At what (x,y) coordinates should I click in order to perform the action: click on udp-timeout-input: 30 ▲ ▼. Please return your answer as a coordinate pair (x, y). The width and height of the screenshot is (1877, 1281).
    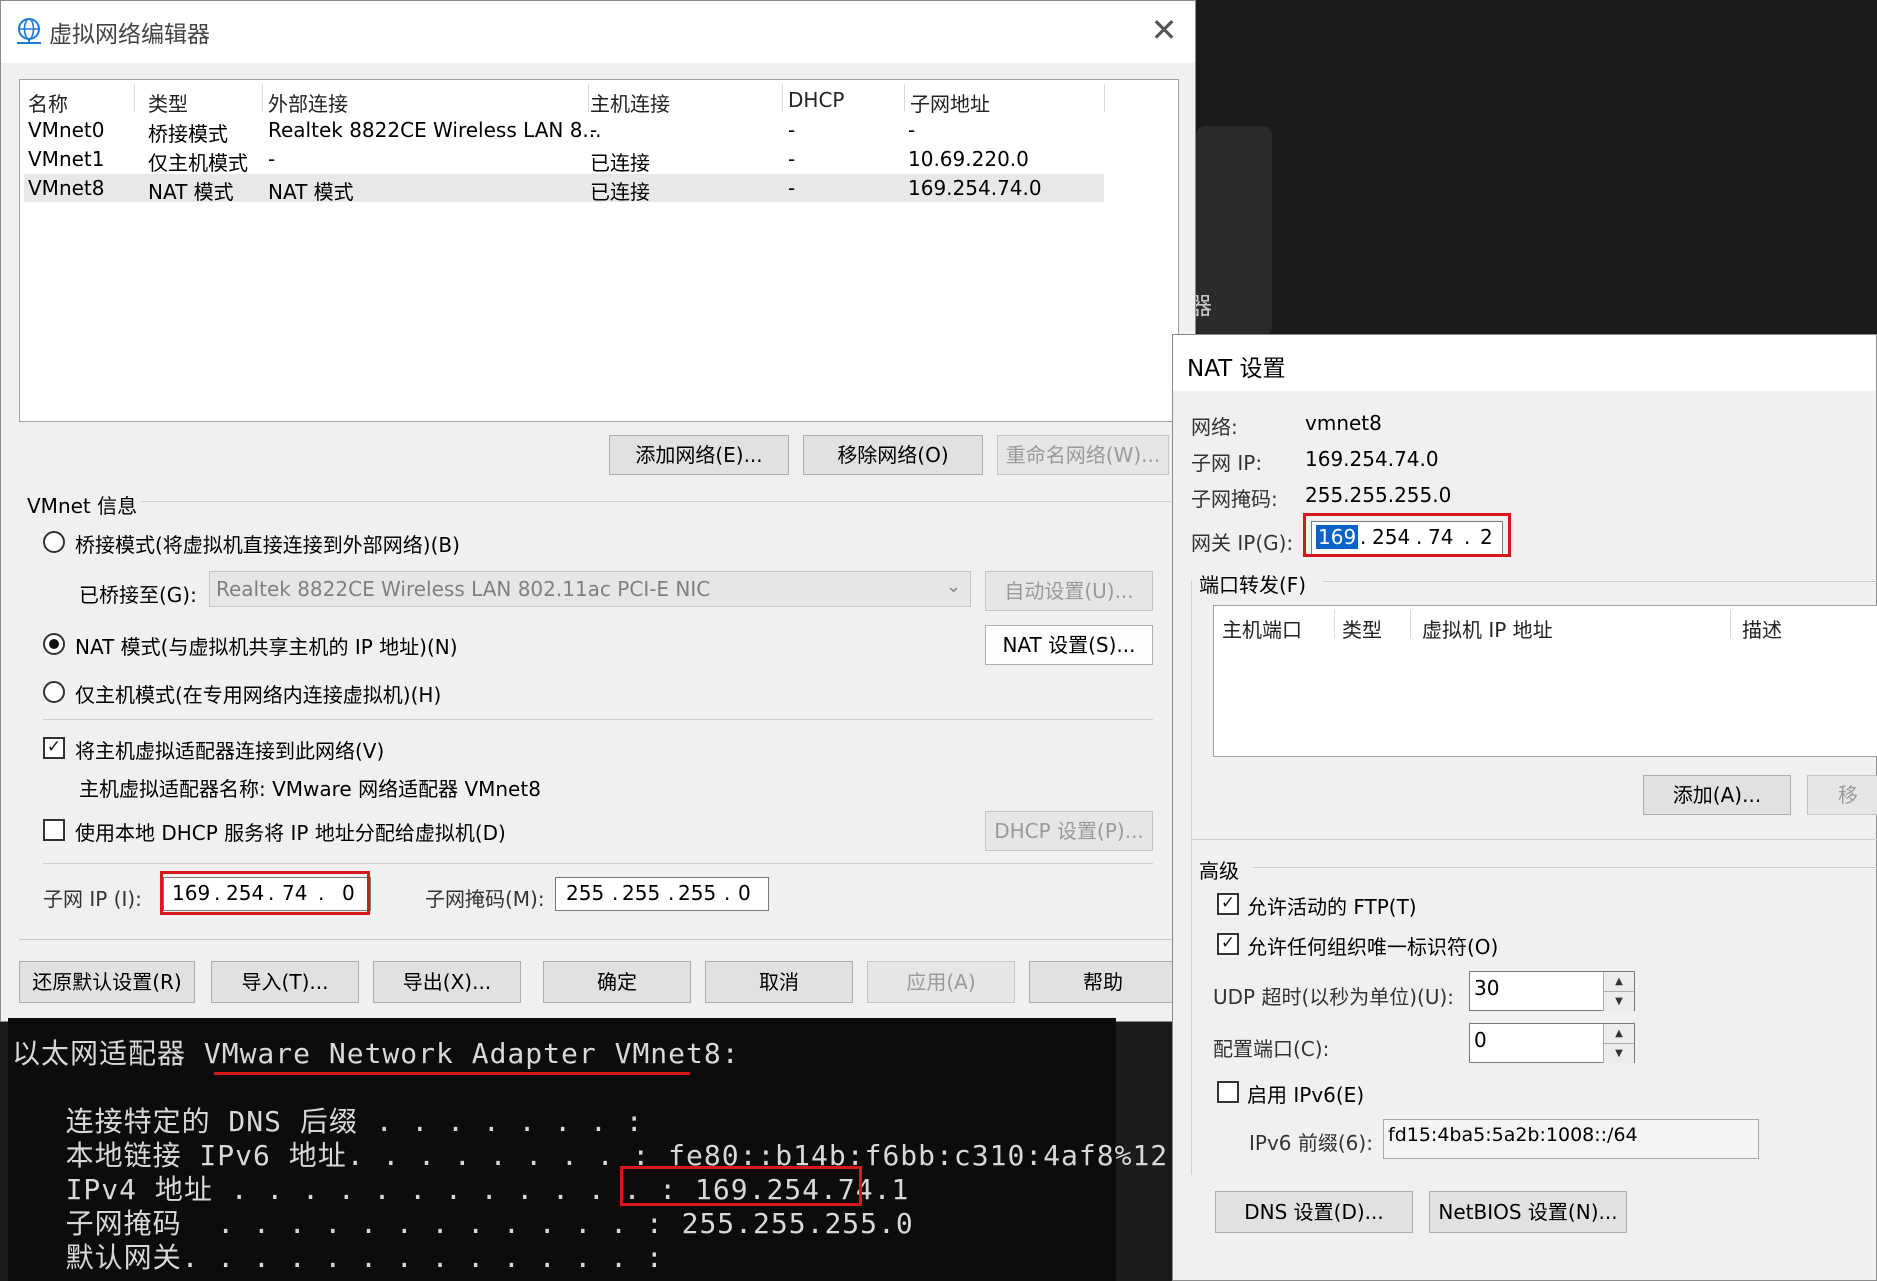
    Looking at the image, I should click on (1552, 991).